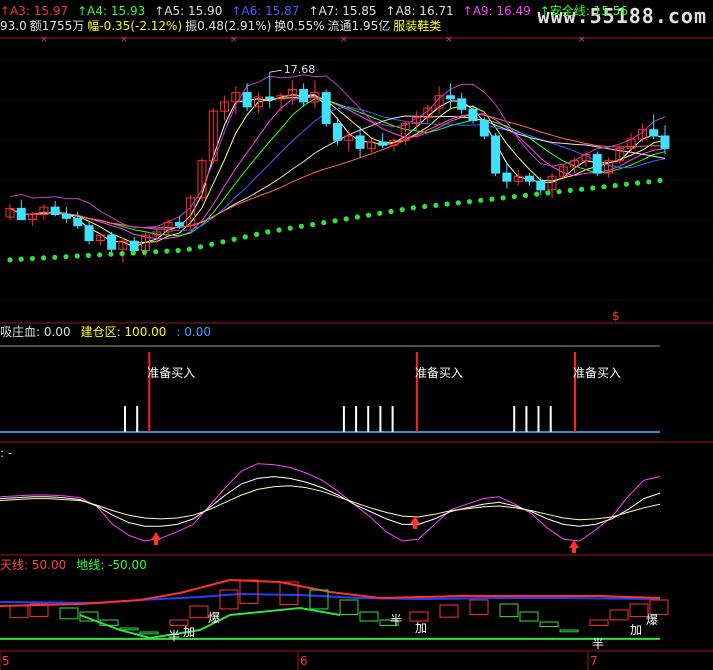 The image size is (713, 670). I want to click on quote-field-4: 换0.55%, so click(299, 26).